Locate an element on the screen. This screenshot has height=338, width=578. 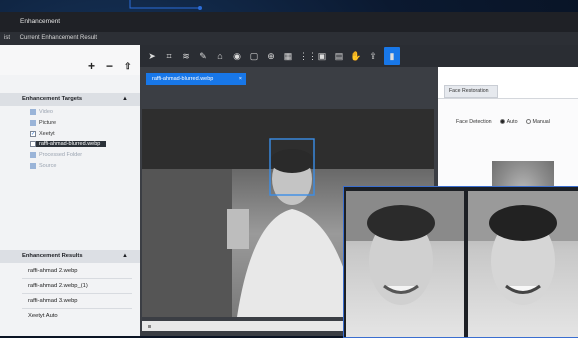
grid-icon: ▦ is located at coordinates (288, 56).